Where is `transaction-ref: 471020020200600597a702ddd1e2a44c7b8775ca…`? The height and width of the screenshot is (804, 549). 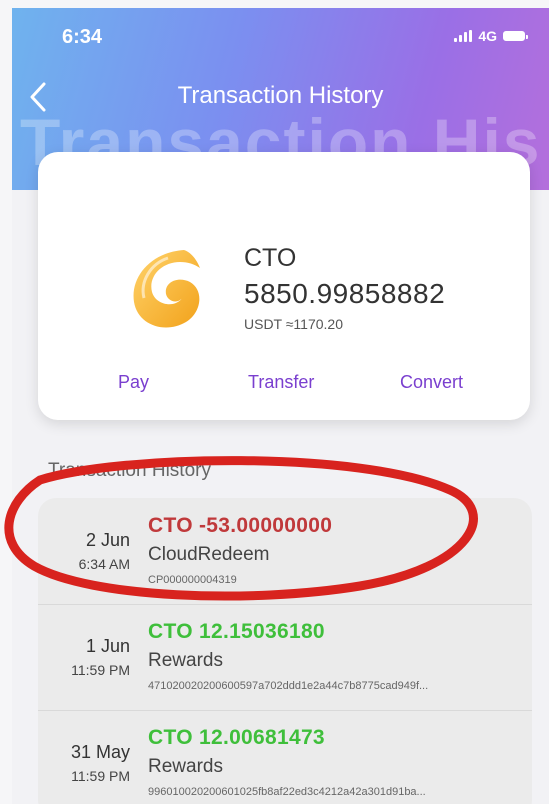 transaction-ref: 471020020200600597a702ddd1e2a44c7b8775ca… is located at coordinates (288, 686).